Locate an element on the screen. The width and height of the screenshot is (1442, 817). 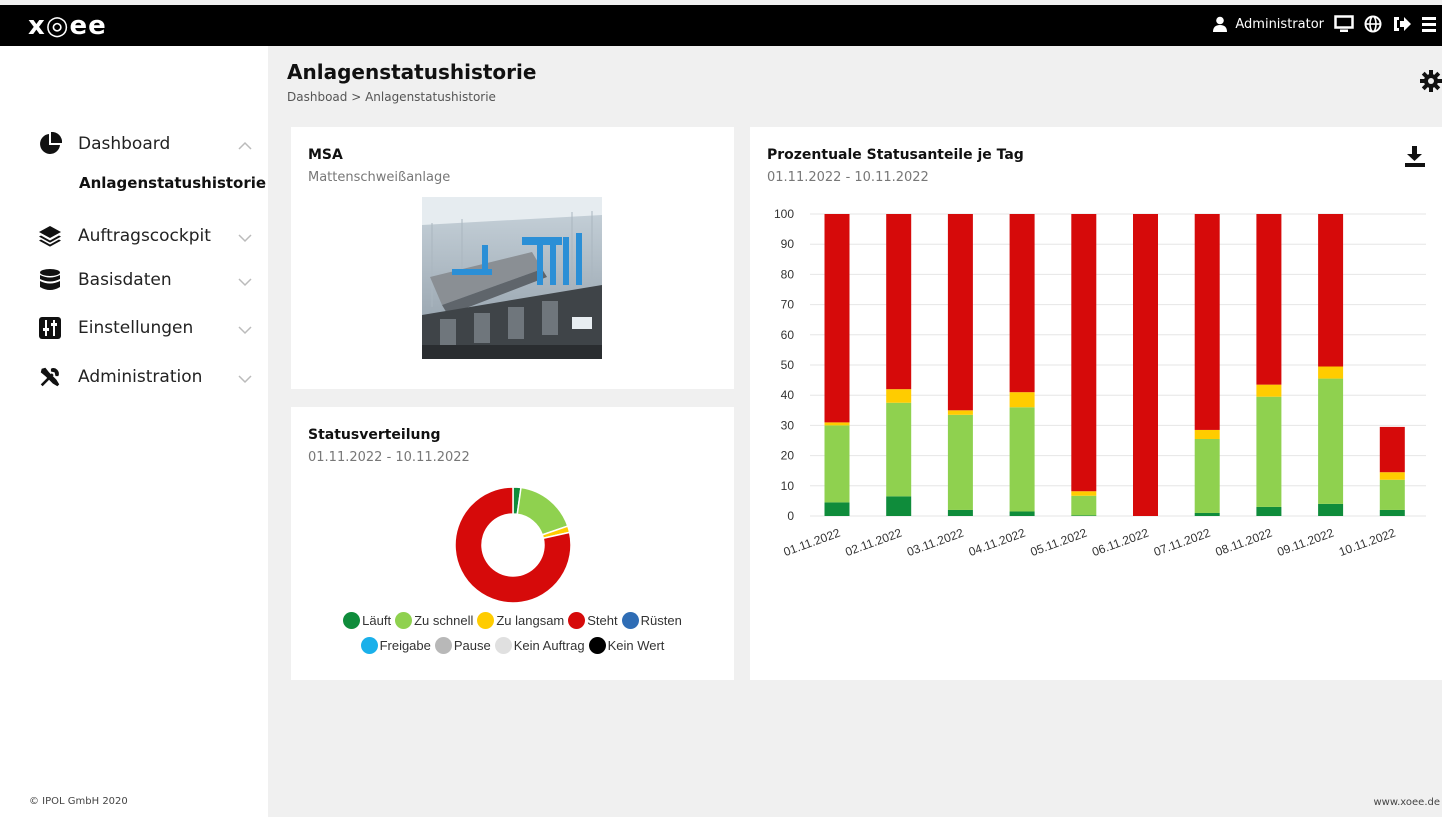
legend-item-ruesten: Rüsten is located at coordinates (651, 620).